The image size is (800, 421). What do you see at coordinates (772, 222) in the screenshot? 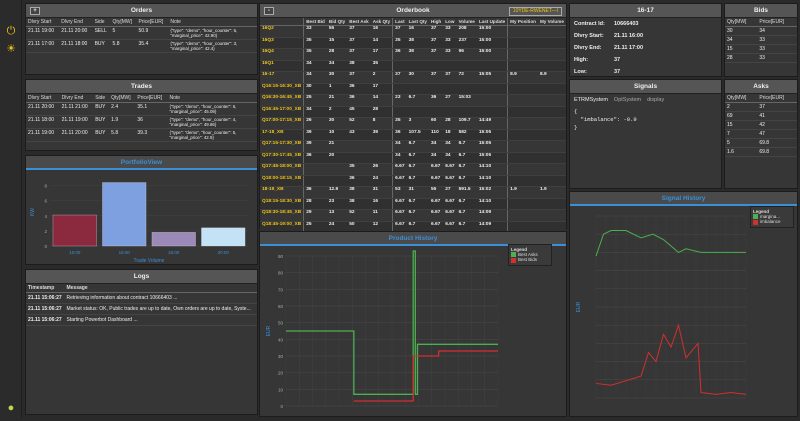
I see `legend-item: imbalance` at bounding box center [772, 222].